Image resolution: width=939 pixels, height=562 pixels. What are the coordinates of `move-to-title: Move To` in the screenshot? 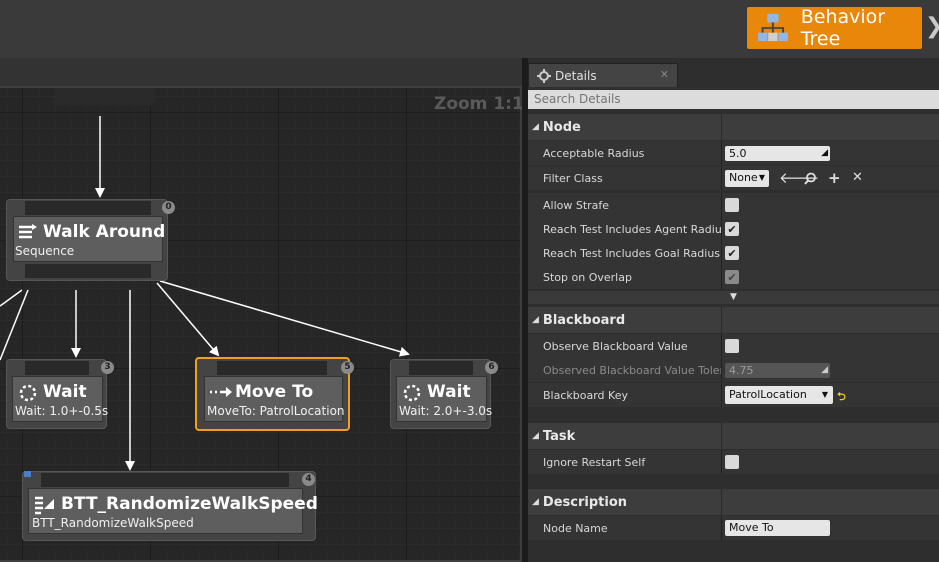 It's located at (274, 392).